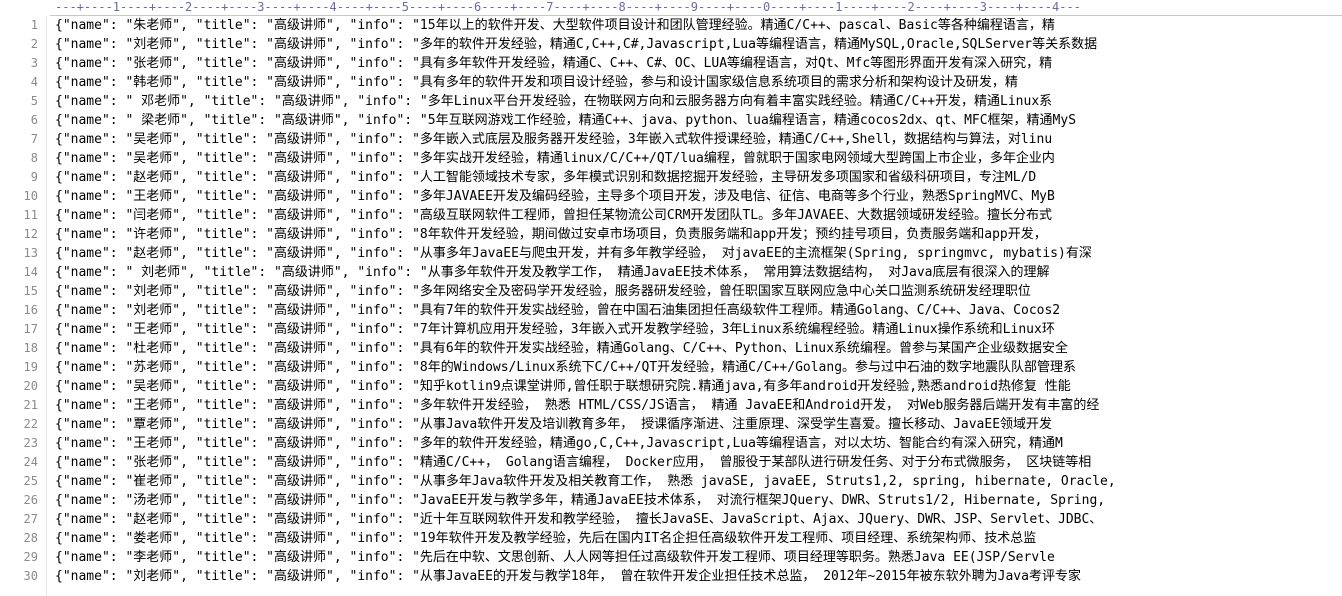 The width and height of the screenshot is (1342, 596). I want to click on line-number: 1, so click(34, 25).